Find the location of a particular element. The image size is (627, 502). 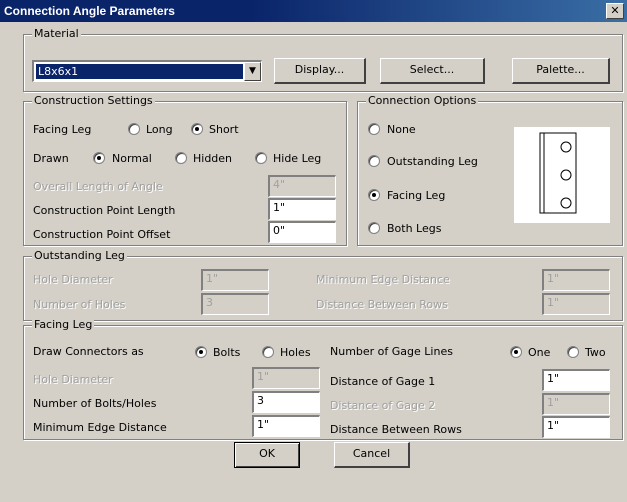

os-num-holes-label: Number of Holes is located at coordinates (79, 304).